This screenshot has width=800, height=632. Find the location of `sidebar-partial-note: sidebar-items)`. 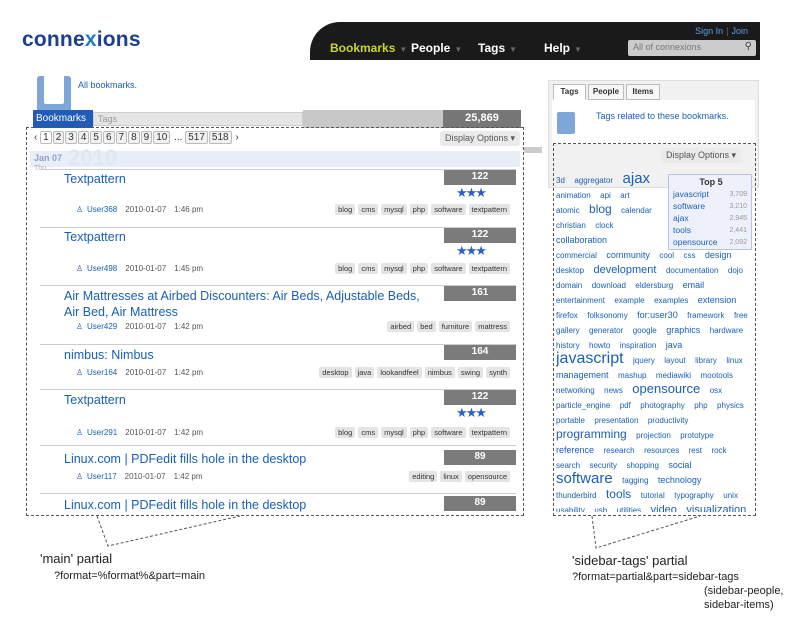

sidebar-partial-note: sidebar-items) is located at coordinates (739, 605).